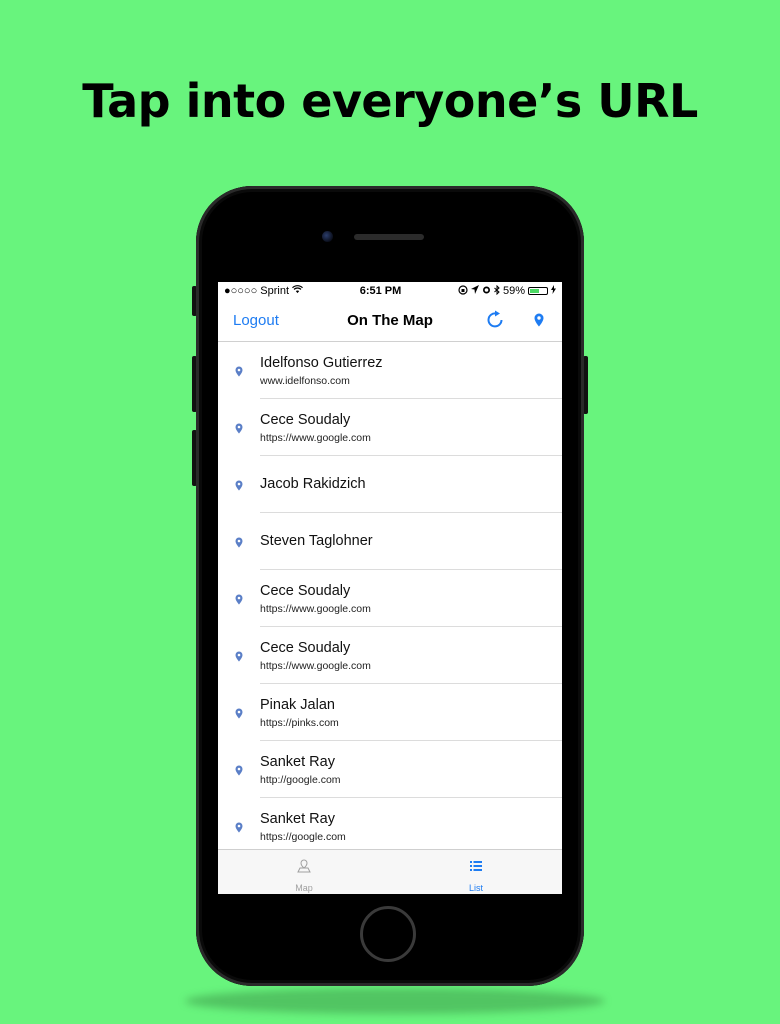 The image size is (780, 1024). What do you see at coordinates (390, 826) in the screenshot?
I see `list-item: Sanket Ray https://google.com` at bounding box center [390, 826].